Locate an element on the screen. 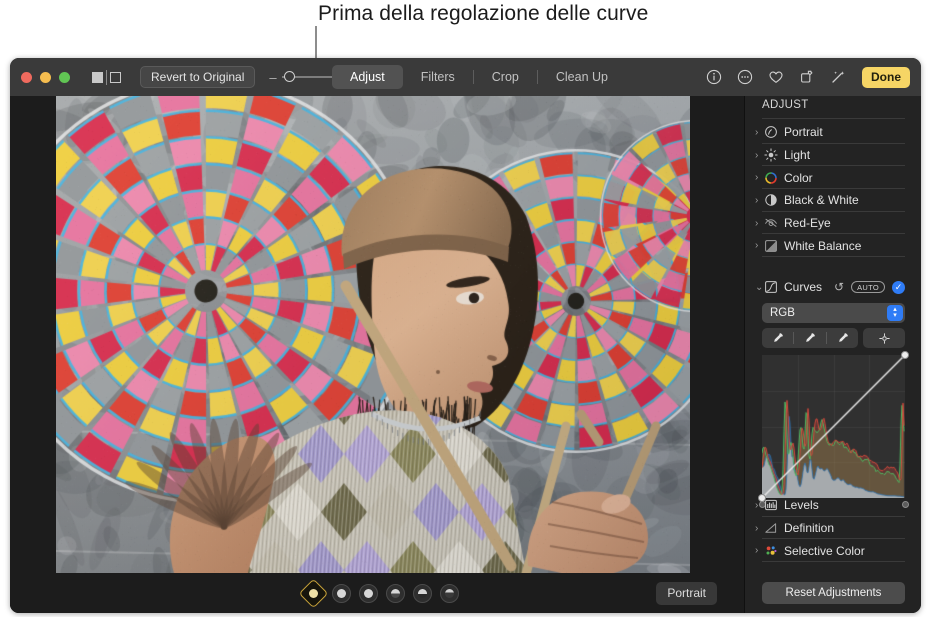  tab-crop: Crop is located at coordinates (505, 77).